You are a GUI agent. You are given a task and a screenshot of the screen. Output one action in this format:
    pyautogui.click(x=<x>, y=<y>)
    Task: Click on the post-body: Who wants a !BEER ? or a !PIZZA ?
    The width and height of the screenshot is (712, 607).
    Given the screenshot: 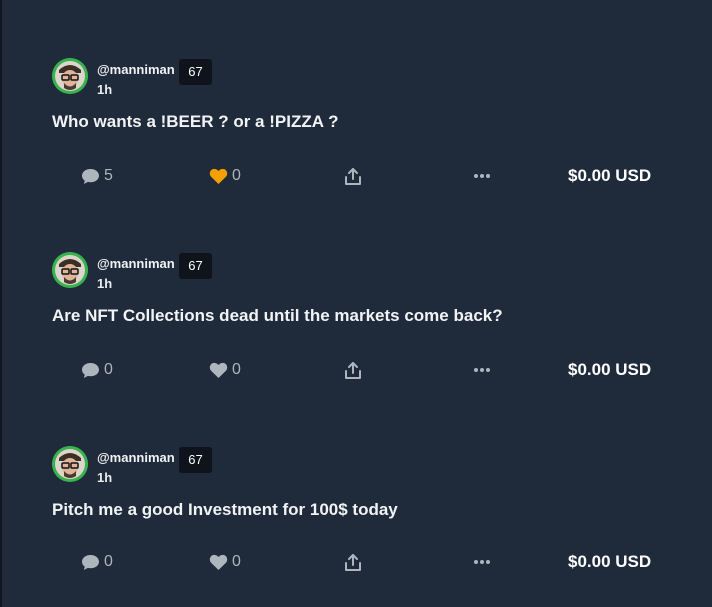 What is the action you would take?
    pyautogui.click(x=195, y=122)
    